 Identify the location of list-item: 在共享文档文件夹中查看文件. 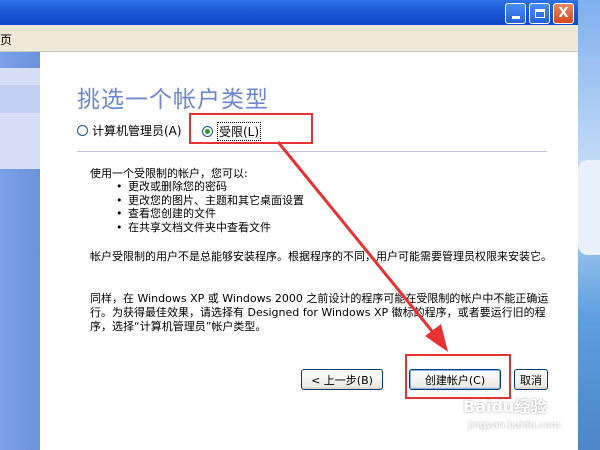
(210, 228).